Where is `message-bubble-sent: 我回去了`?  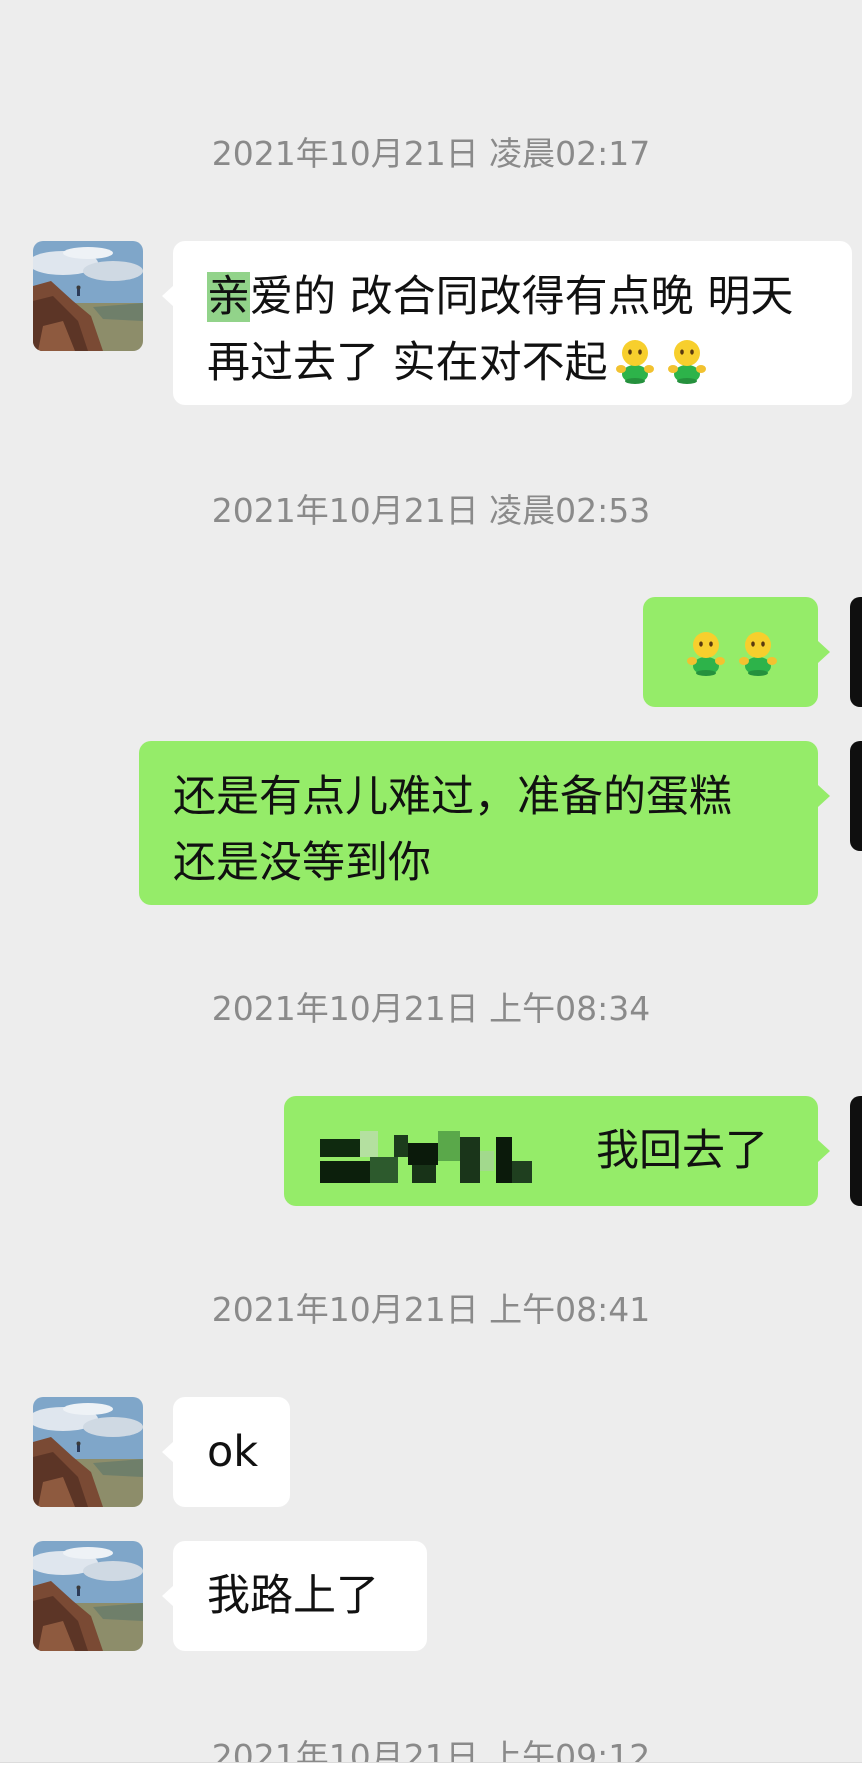 message-bubble-sent: 我回去了 is located at coordinates (551, 1151).